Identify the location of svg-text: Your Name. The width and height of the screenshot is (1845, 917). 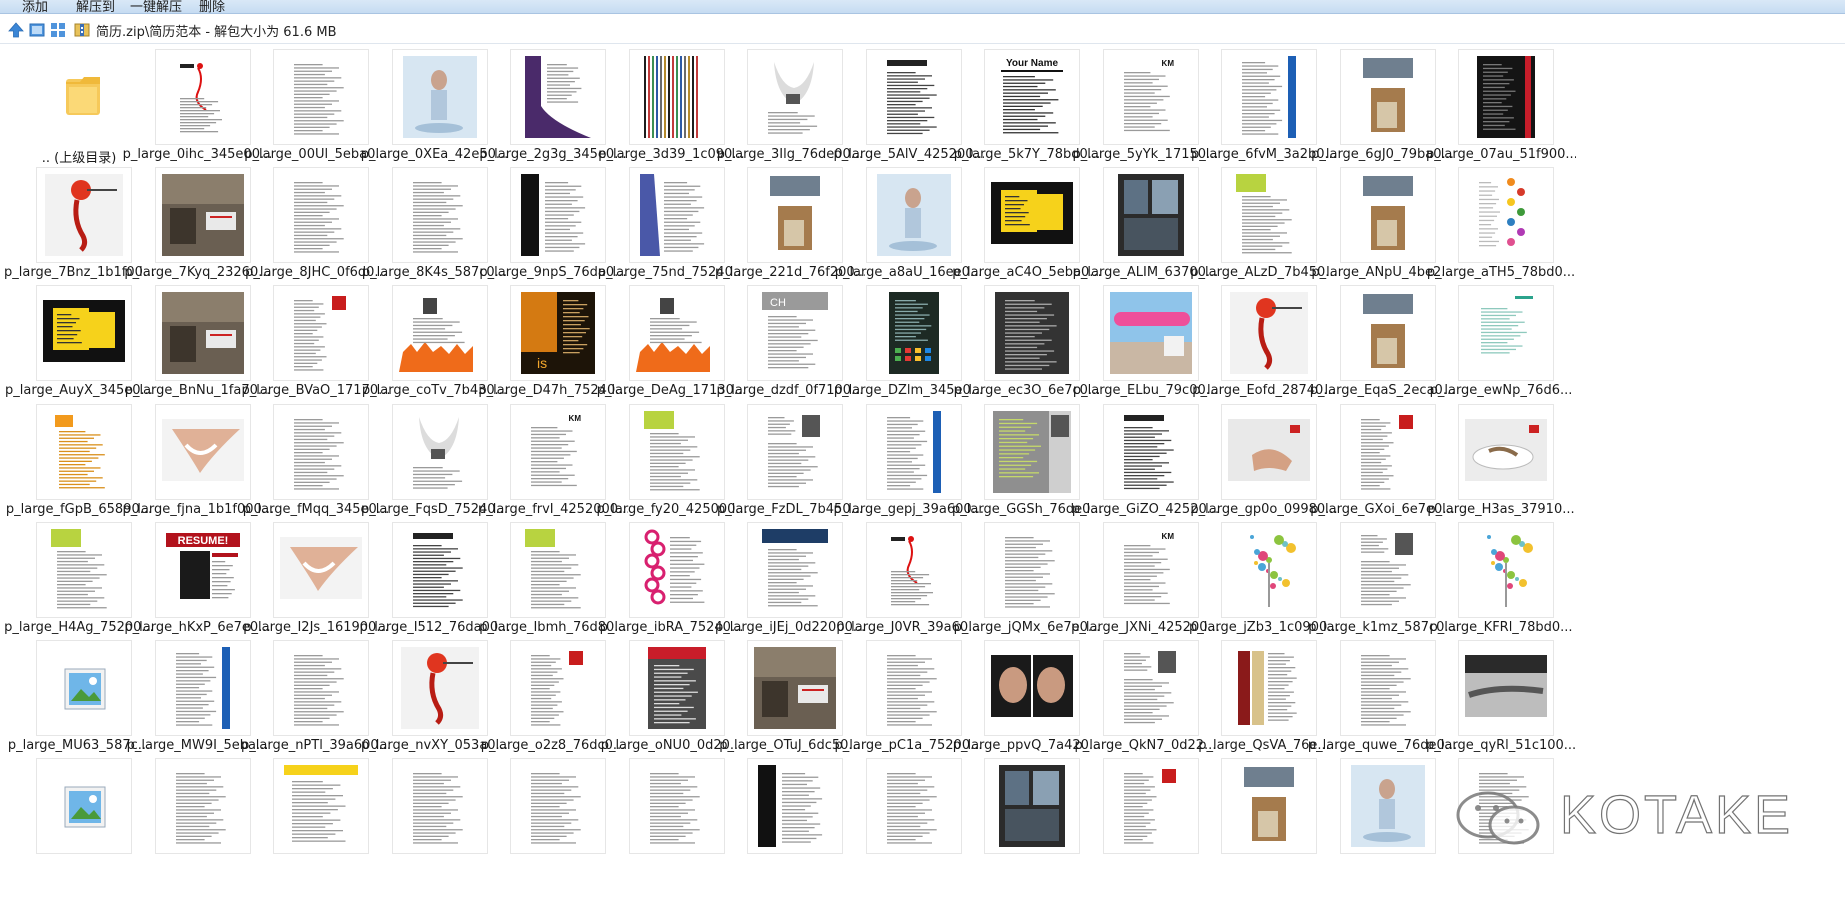
(1032, 63).